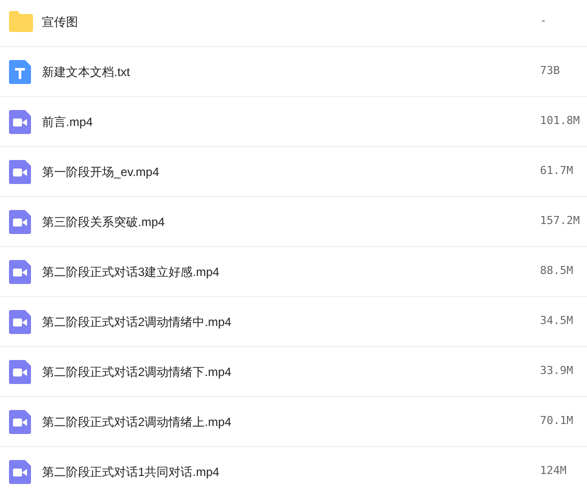 The image size is (587, 494). I want to click on file-size: 101.8M, so click(560, 121).